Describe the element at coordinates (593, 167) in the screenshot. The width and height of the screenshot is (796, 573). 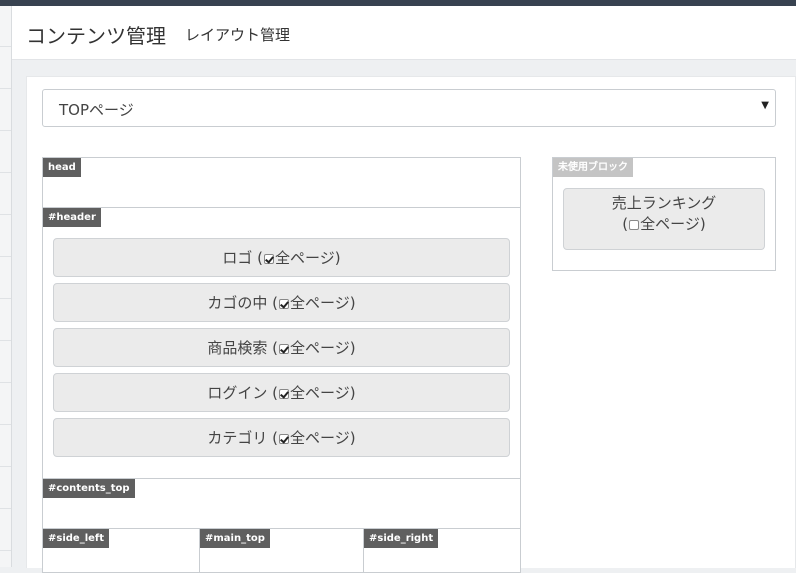
I see `area-label: 未使用ブロック` at that location.